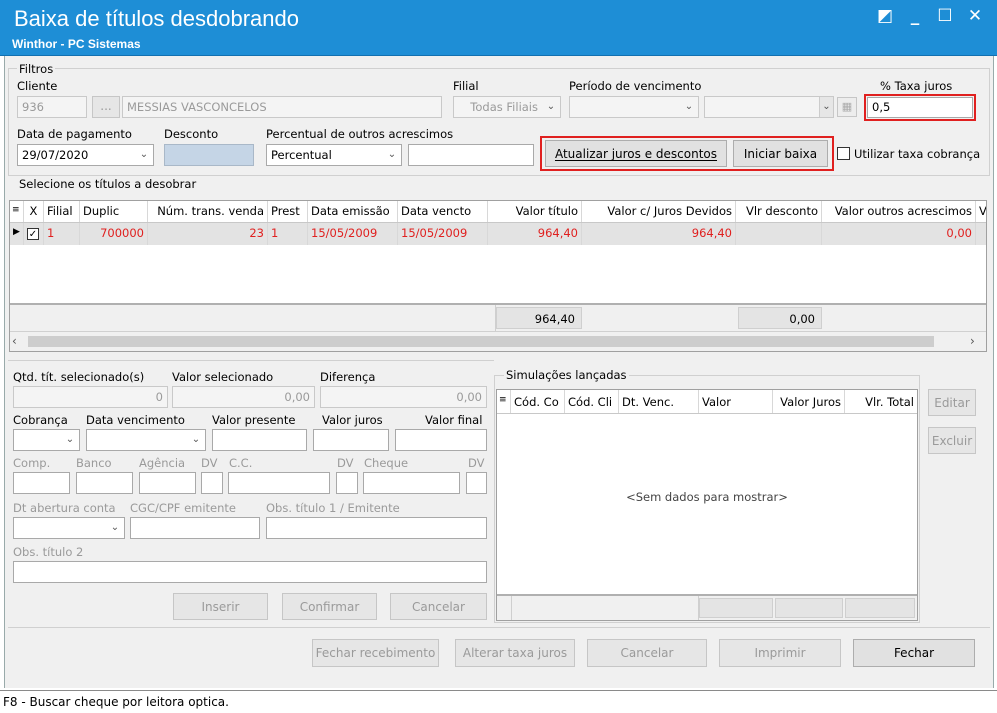 Image resolution: width=997 pixels, height=713 pixels. Describe the element at coordinates (634, 107) in the screenshot. I see `periodo-start-field: ⌄` at that location.